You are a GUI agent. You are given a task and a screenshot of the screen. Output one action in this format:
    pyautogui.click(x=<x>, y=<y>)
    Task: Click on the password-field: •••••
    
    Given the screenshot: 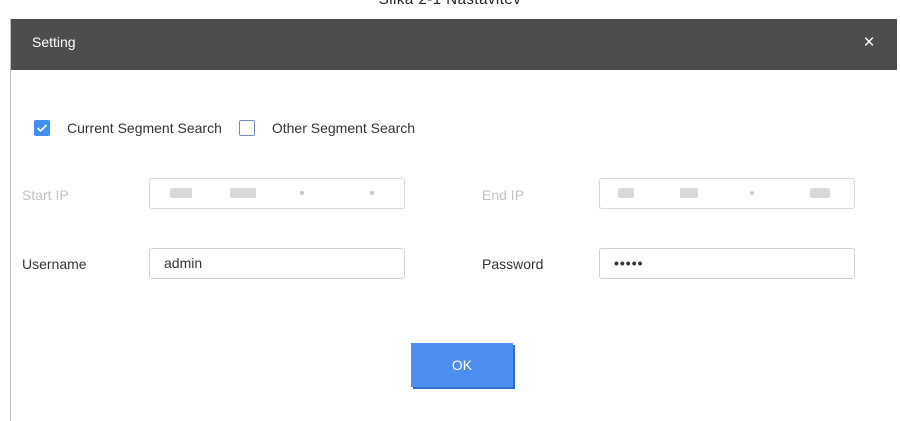 What is the action you would take?
    pyautogui.click(x=727, y=263)
    